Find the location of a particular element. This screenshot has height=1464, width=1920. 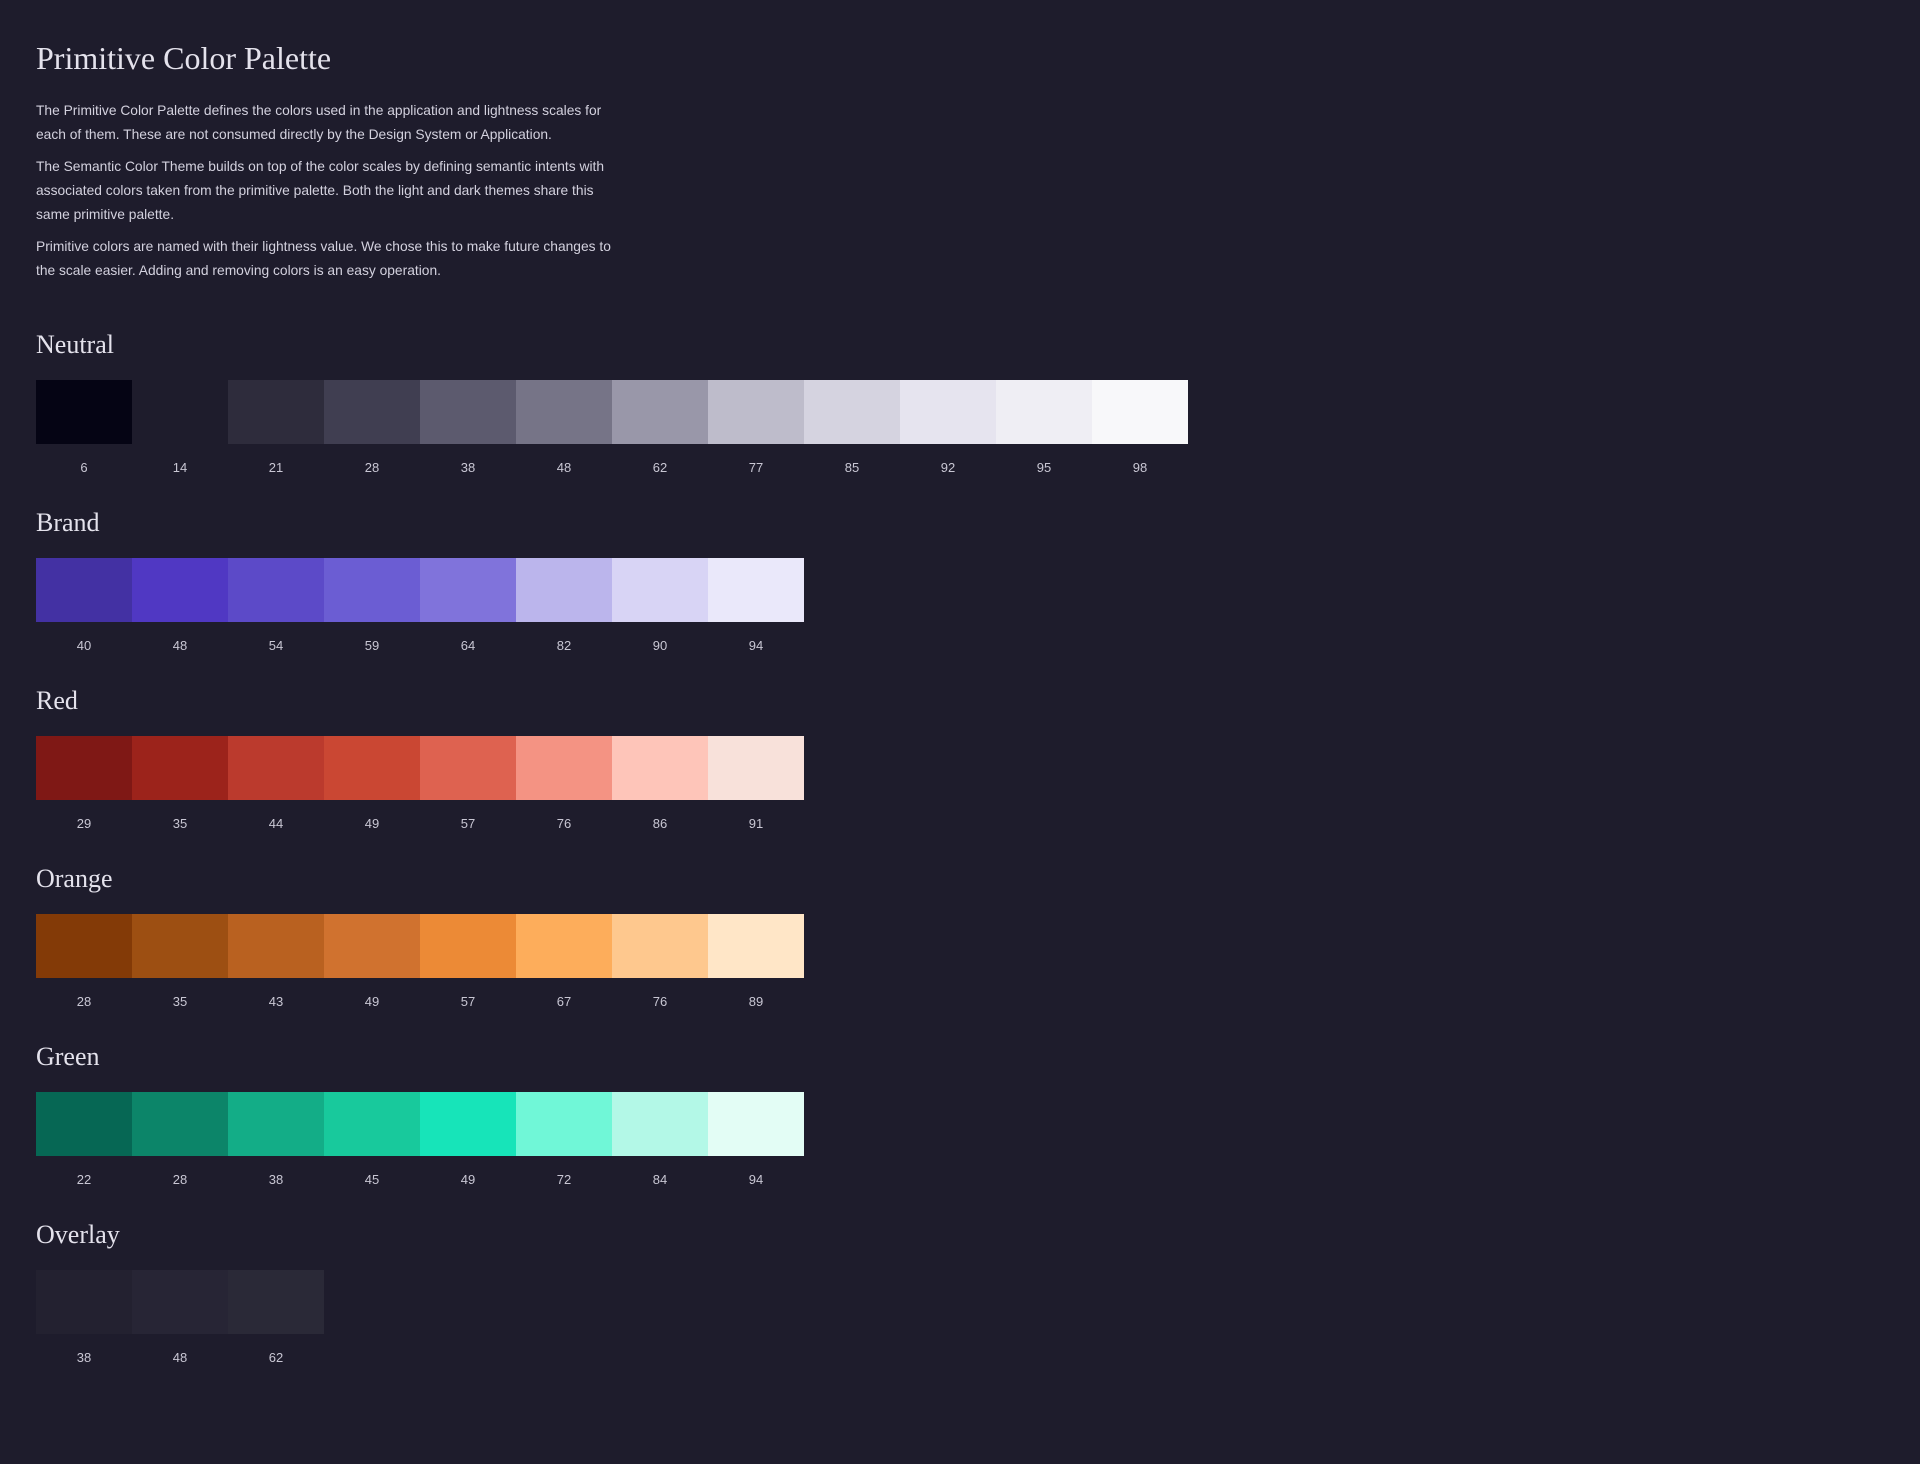

color-swatch: 94 is located at coordinates (756, 605).